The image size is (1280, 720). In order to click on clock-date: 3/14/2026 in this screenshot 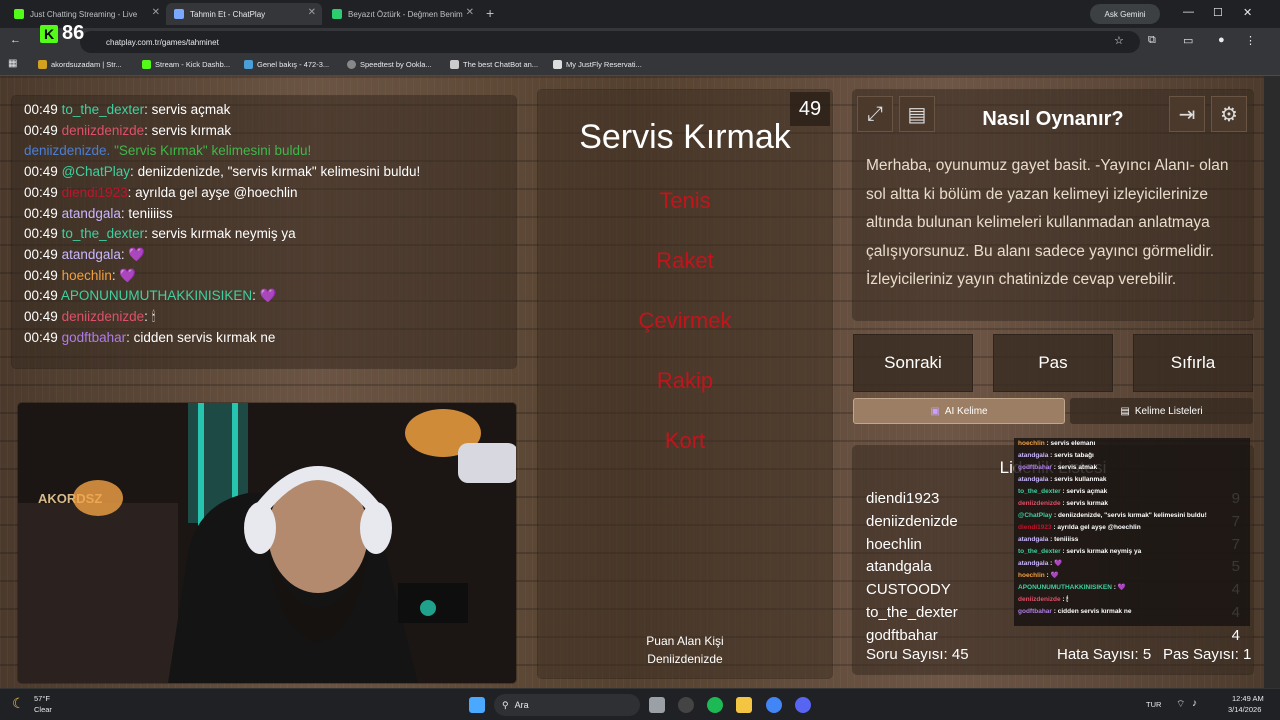, I will do `click(1244, 709)`.